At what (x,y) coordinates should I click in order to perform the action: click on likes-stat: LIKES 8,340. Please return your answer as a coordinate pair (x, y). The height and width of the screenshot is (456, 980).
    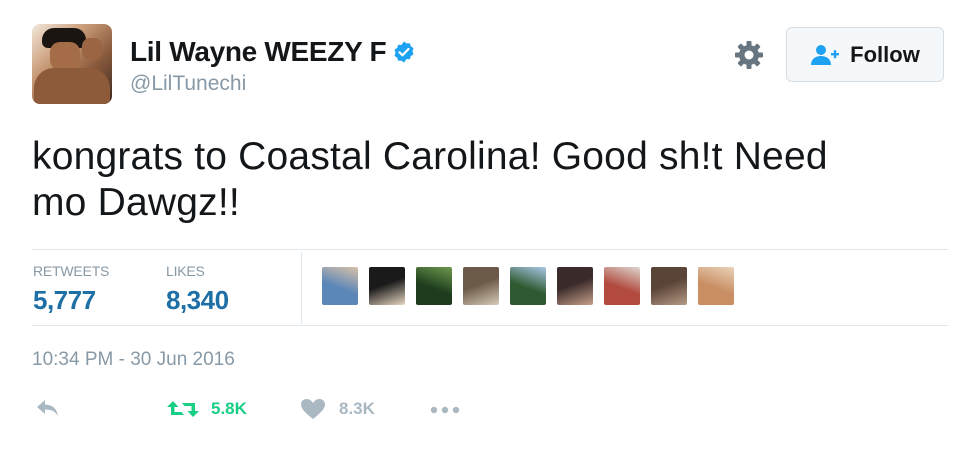
    Looking at the image, I should click on (197, 289).